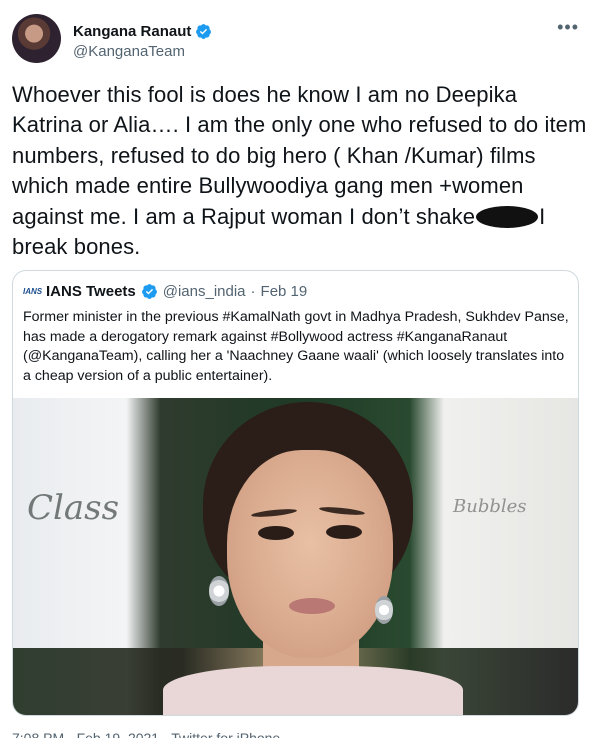 This screenshot has width=599, height=738. I want to click on photo-earring-right, so click(384, 610).